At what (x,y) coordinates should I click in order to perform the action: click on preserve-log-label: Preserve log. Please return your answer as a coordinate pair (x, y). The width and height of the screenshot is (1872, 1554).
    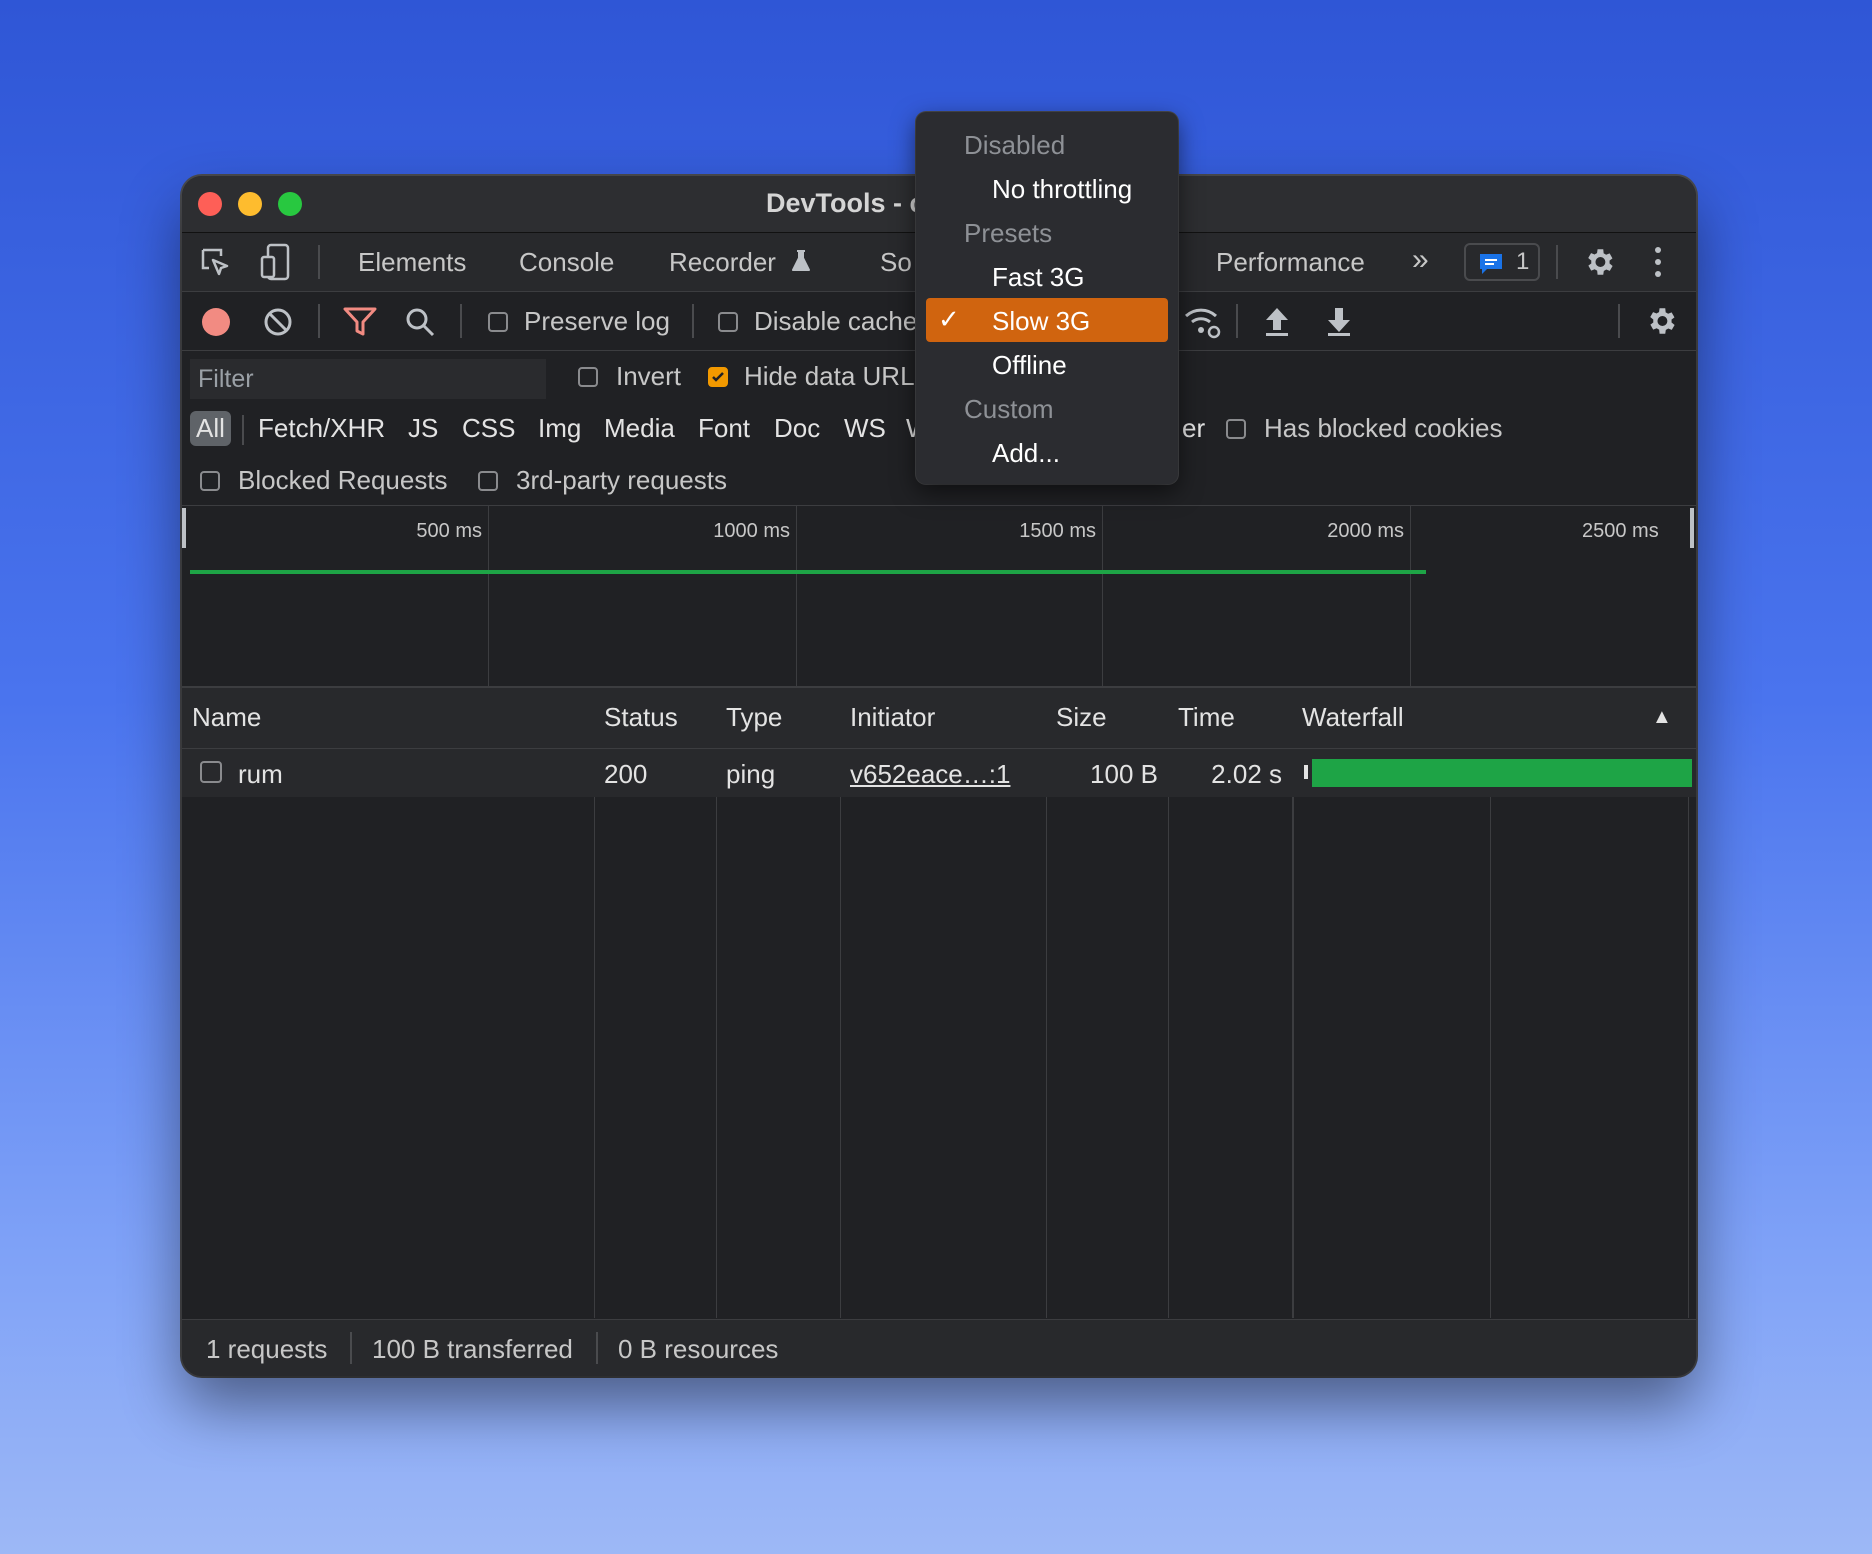
    Looking at the image, I should click on (597, 321).